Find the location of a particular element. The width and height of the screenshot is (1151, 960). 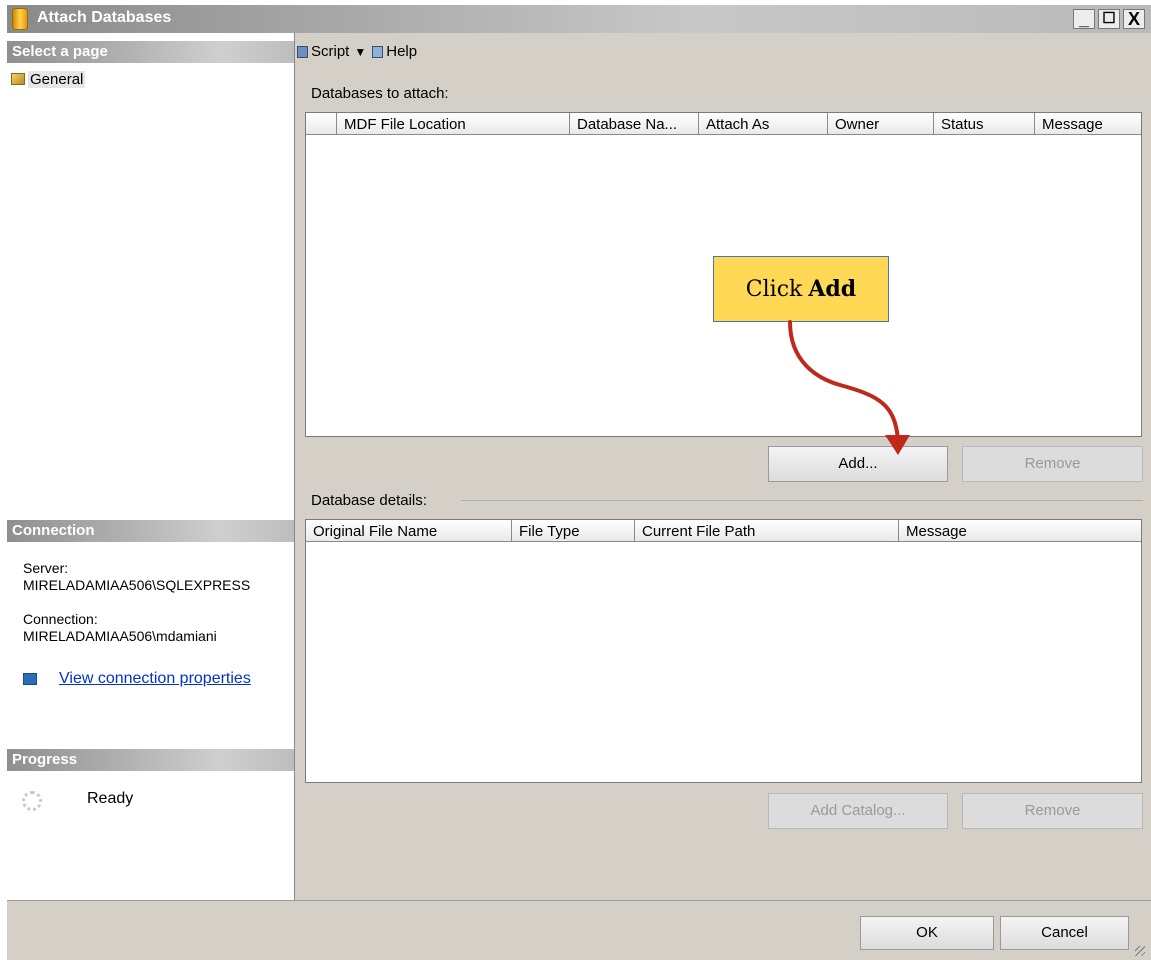

annotation-arrow-head-icon is located at coordinates (897, 445).